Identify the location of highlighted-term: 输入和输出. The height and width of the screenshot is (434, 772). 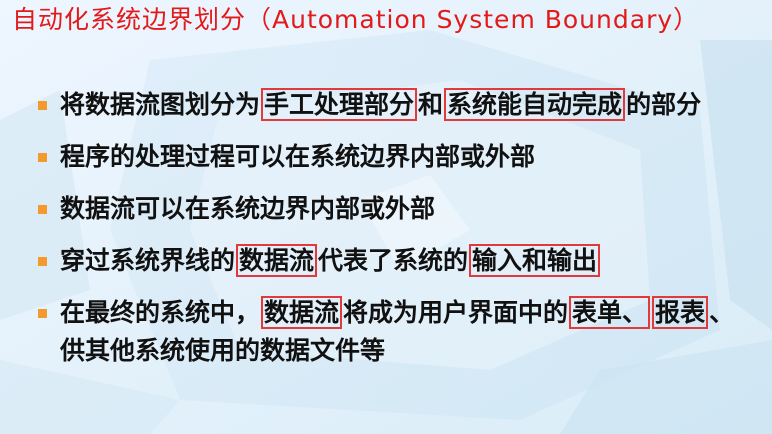
(535, 260).